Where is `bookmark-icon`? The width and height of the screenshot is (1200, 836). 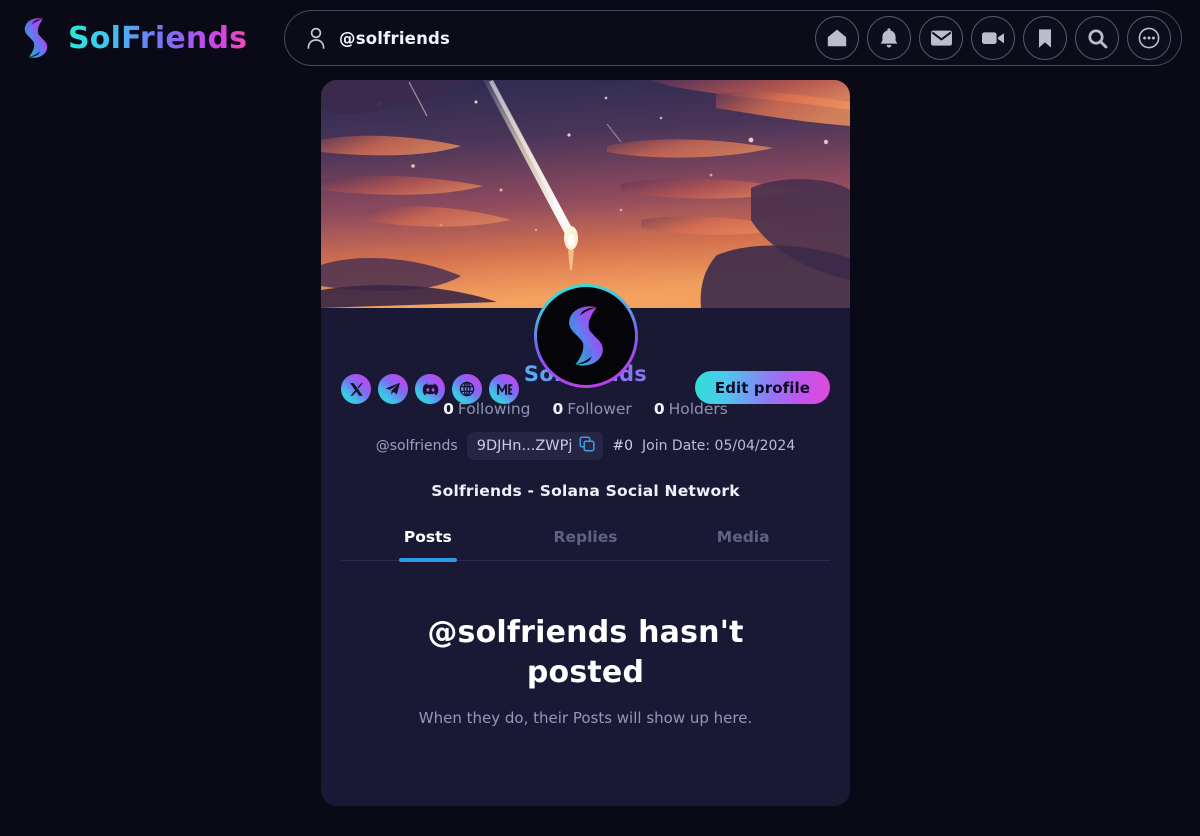 bookmark-icon is located at coordinates (1045, 38).